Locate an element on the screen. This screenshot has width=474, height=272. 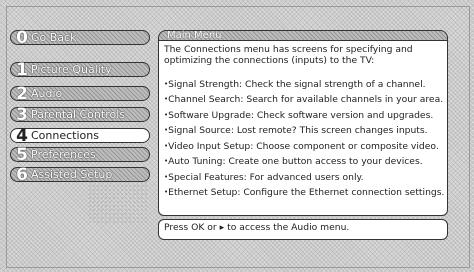
menu-item-number: 2 is located at coordinates (22, 93).